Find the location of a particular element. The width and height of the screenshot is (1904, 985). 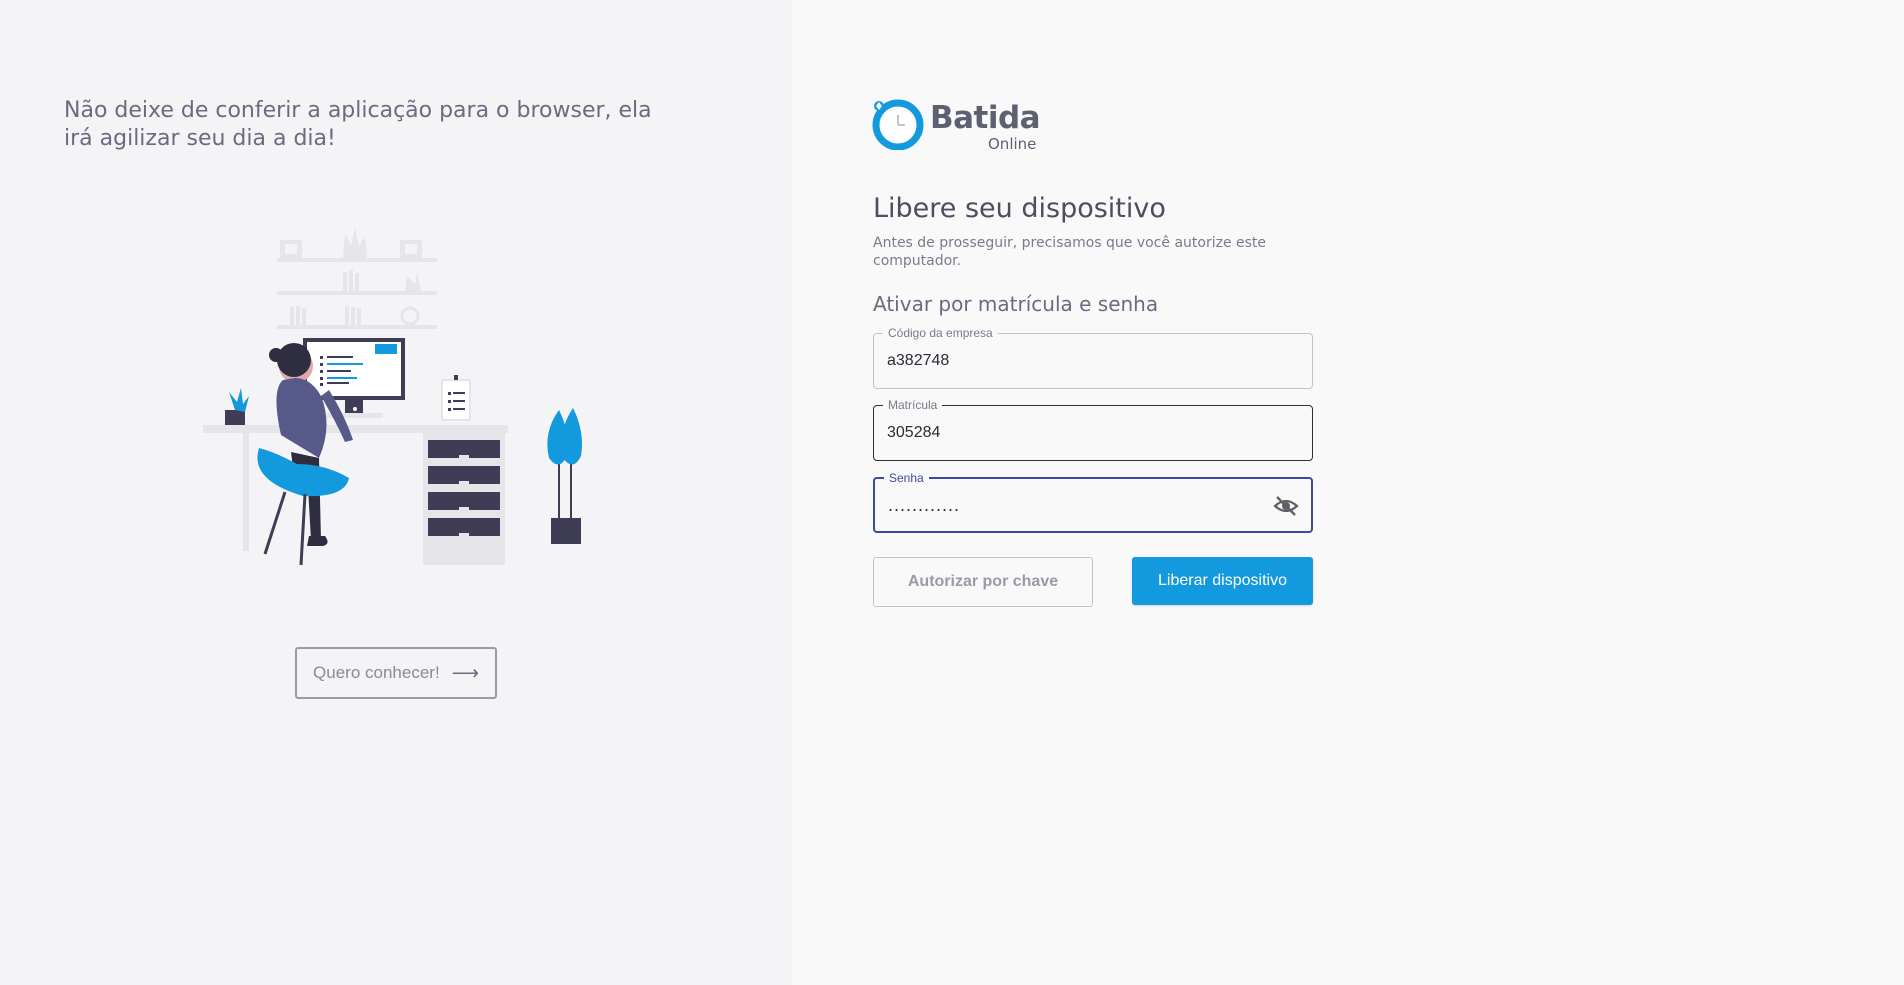

codigo-empresa-input is located at coordinates (1077, 361).